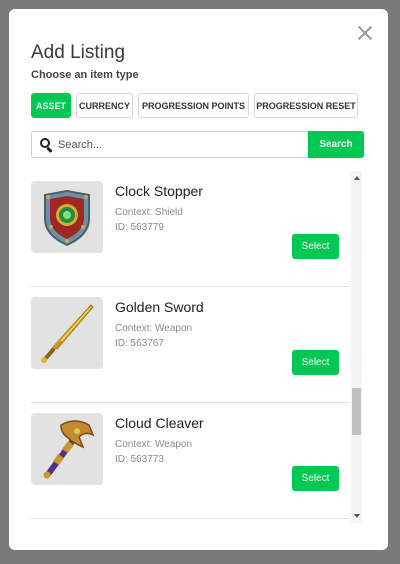 This screenshot has height=564, width=400. Describe the element at coordinates (159, 423) in the screenshot. I see `item-name: Cloud Cleaver` at that location.